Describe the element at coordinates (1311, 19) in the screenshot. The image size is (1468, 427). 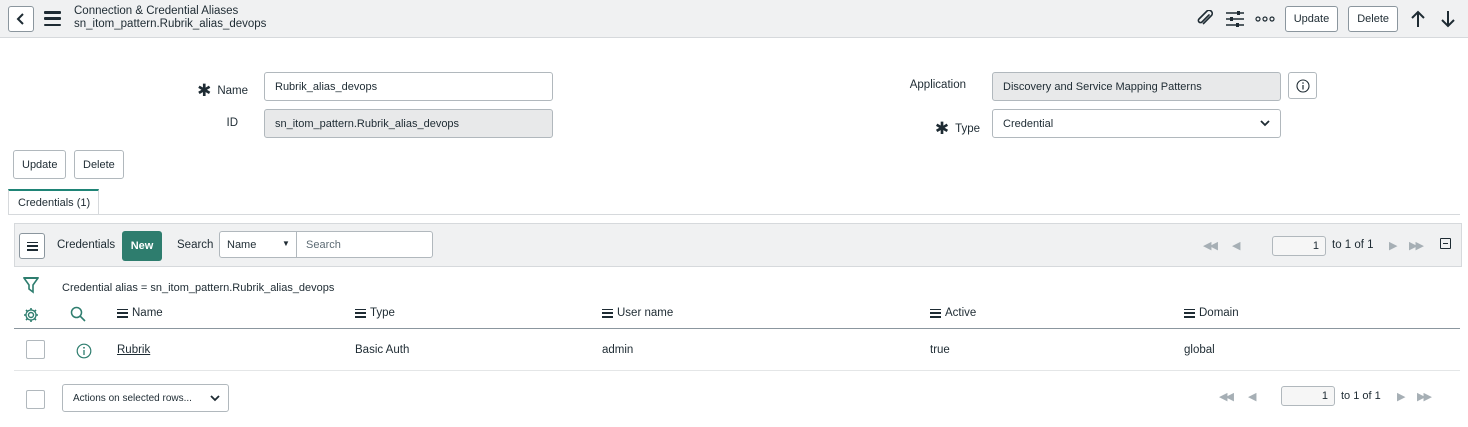
I see `header-update-button: Update` at that location.